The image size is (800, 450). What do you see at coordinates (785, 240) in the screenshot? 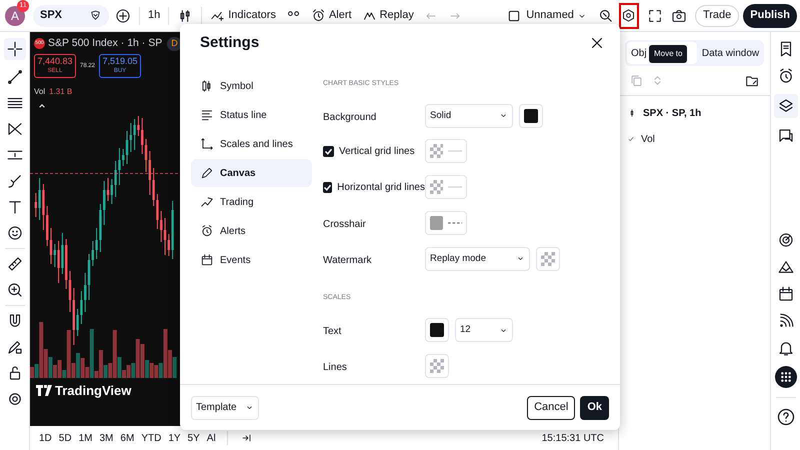
I see `target-icon` at bounding box center [785, 240].